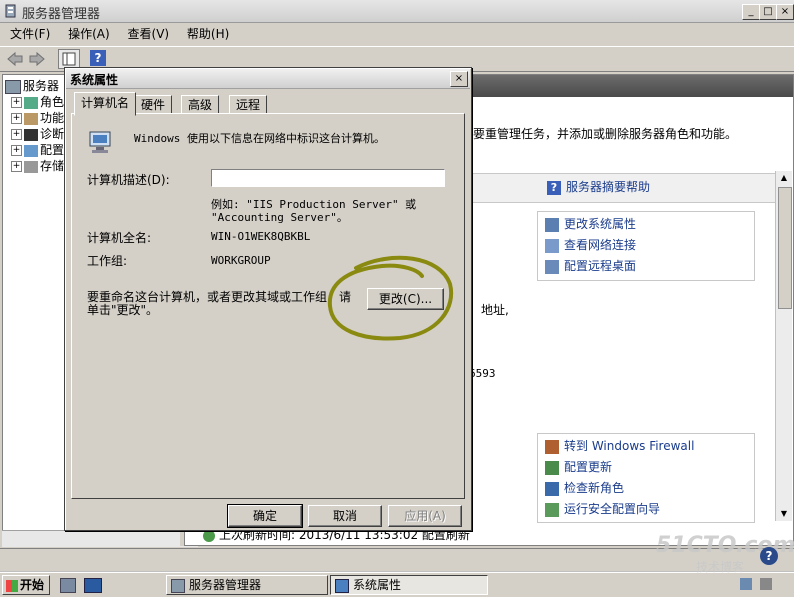  I want to click on cancel-button: 取消, so click(345, 516).